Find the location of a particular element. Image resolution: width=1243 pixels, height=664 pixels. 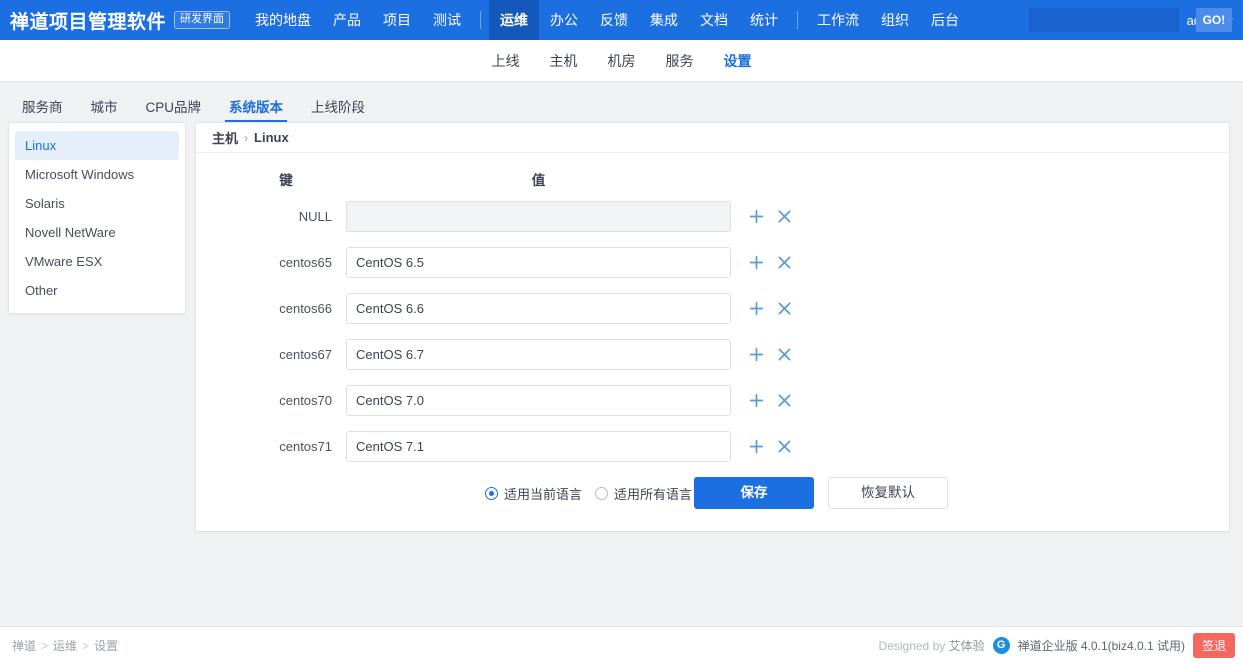

nav-item-office: 办公 is located at coordinates (564, 20).